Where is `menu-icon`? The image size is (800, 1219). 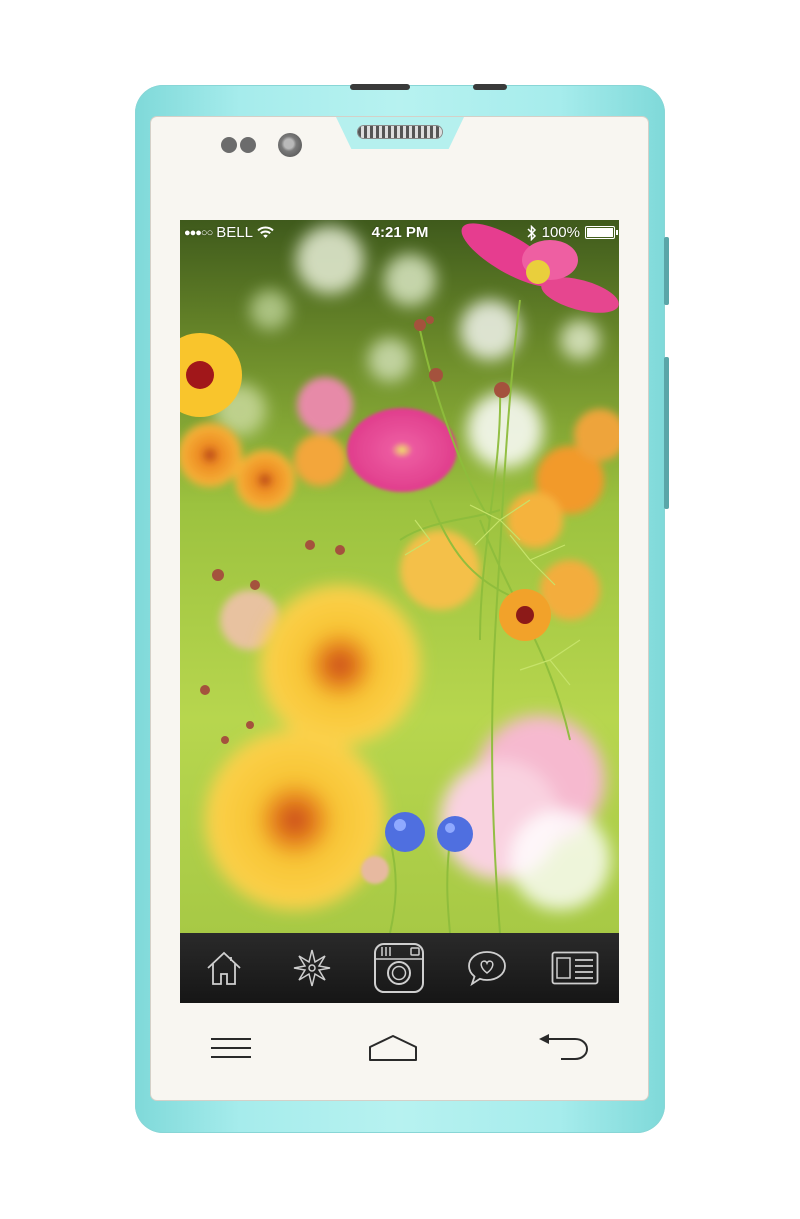
menu-icon is located at coordinates (231, 1048).